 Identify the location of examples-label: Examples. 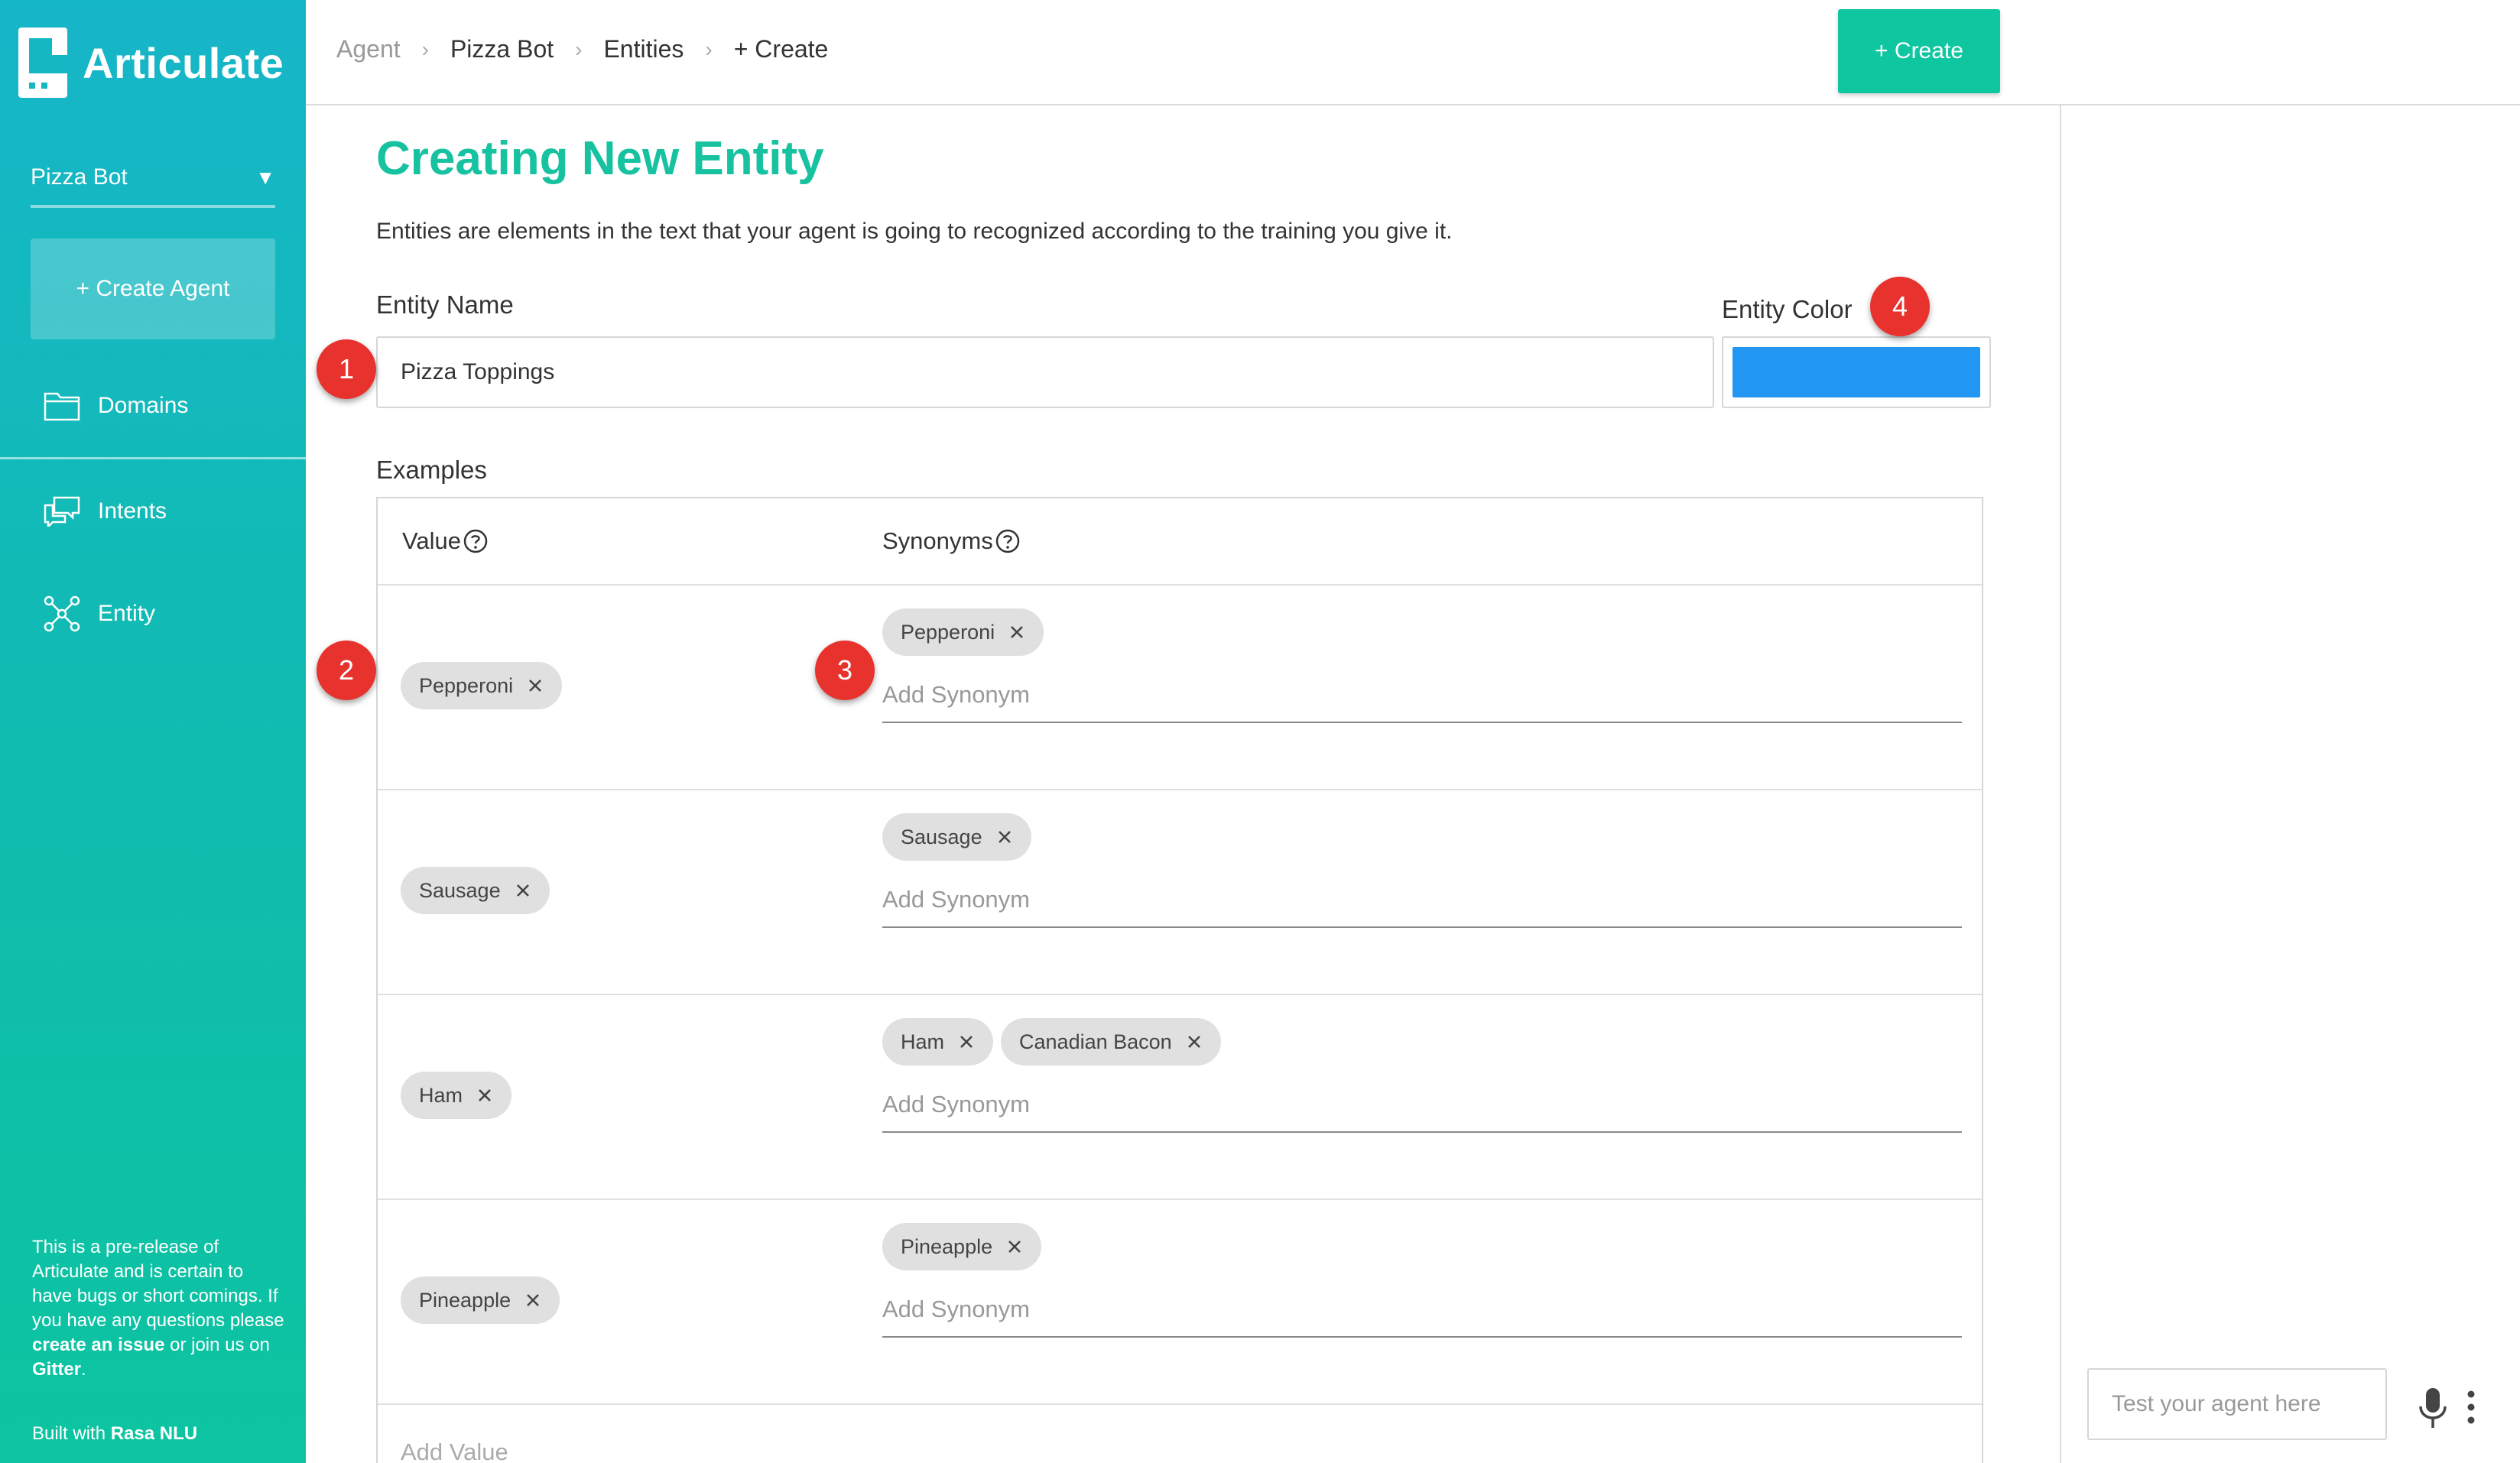
(431, 470).